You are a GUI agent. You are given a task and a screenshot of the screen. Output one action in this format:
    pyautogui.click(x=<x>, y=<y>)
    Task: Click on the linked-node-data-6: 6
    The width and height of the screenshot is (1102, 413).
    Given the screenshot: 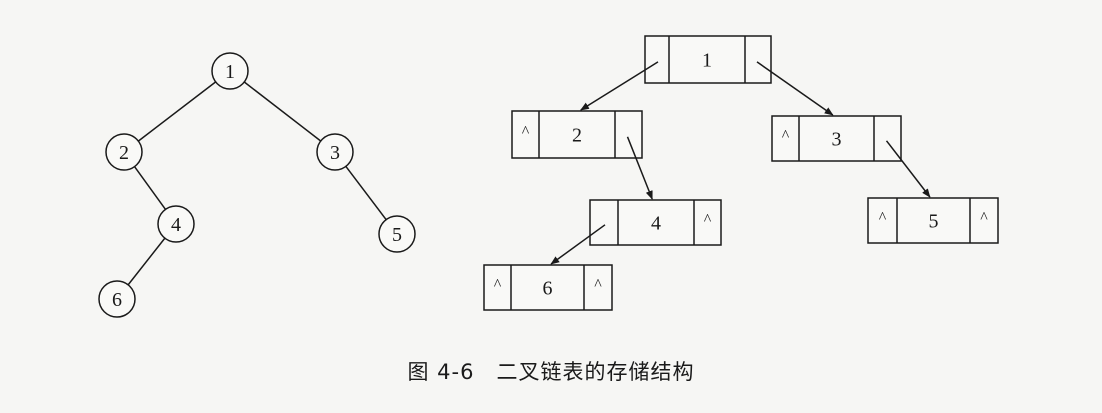 What is the action you would take?
    pyautogui.click(x=548, y=289)
    